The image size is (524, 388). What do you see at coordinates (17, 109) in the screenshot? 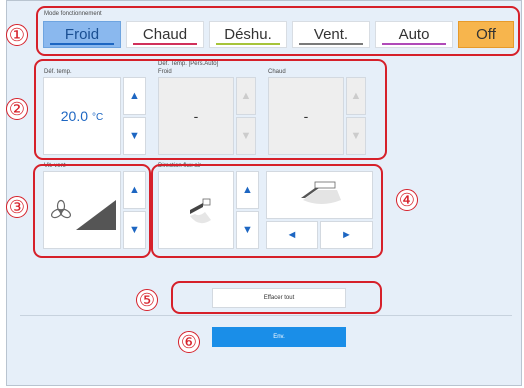
I see `callout-number-2: ②` at bounding box center [17, 109].